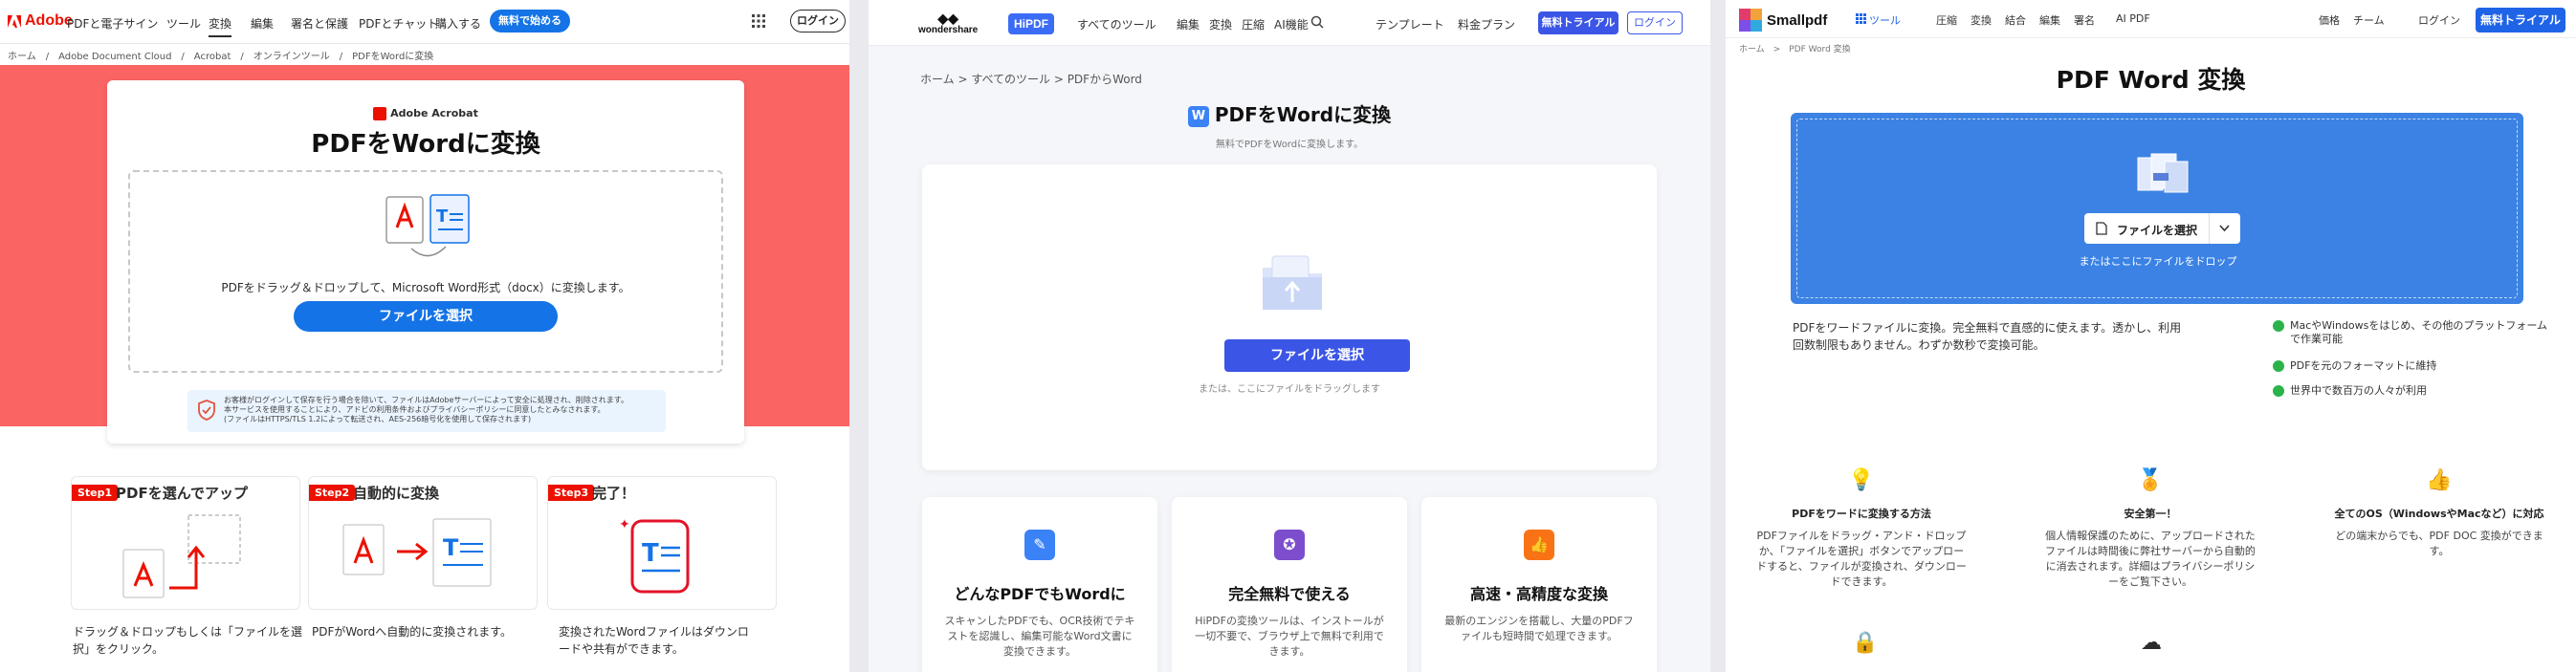  What do you see at coordinates (571, 493) in the screenshot?
I see `step-tag: Step3` at bounding box center [571, 493].